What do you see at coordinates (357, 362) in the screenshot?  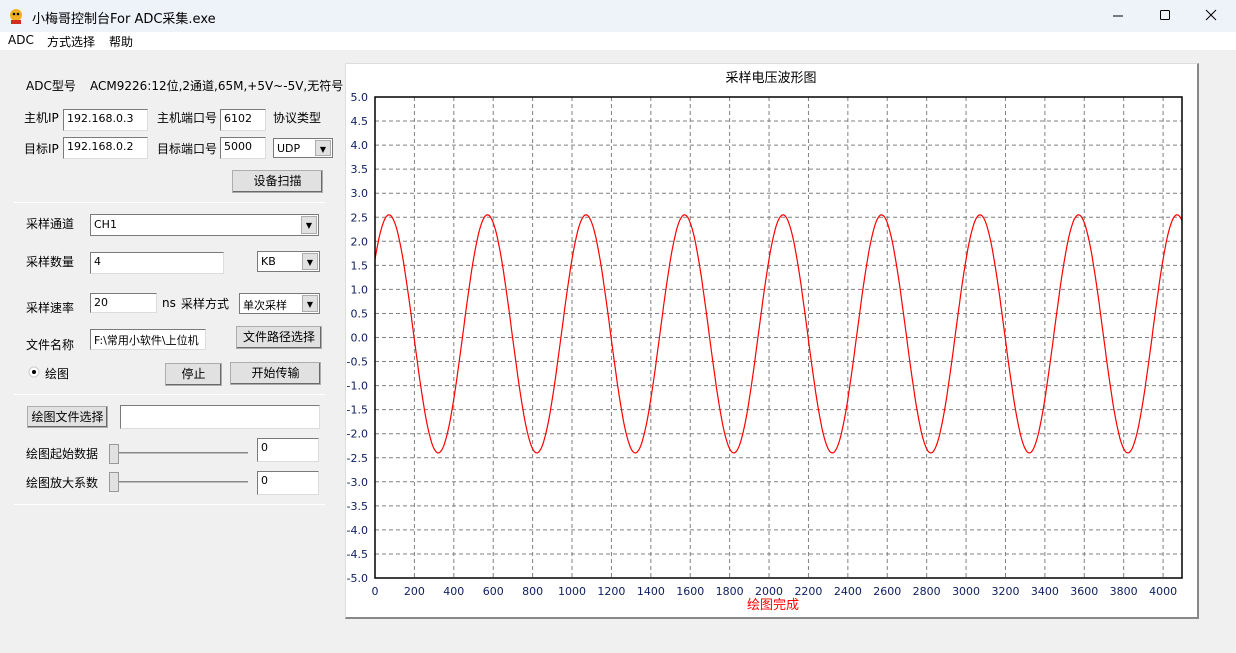 I see `y-tick-label: -0.5` at bounding box center [357, 362].